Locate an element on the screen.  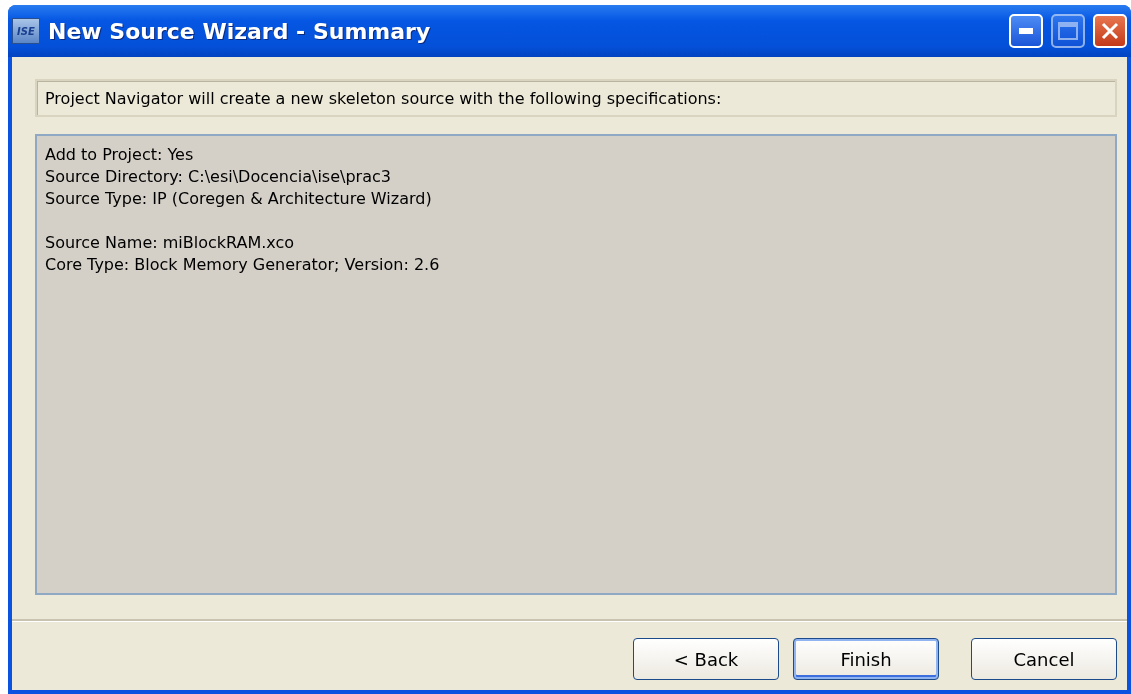
app-icon: ISE is located at coordinates (26, 31).